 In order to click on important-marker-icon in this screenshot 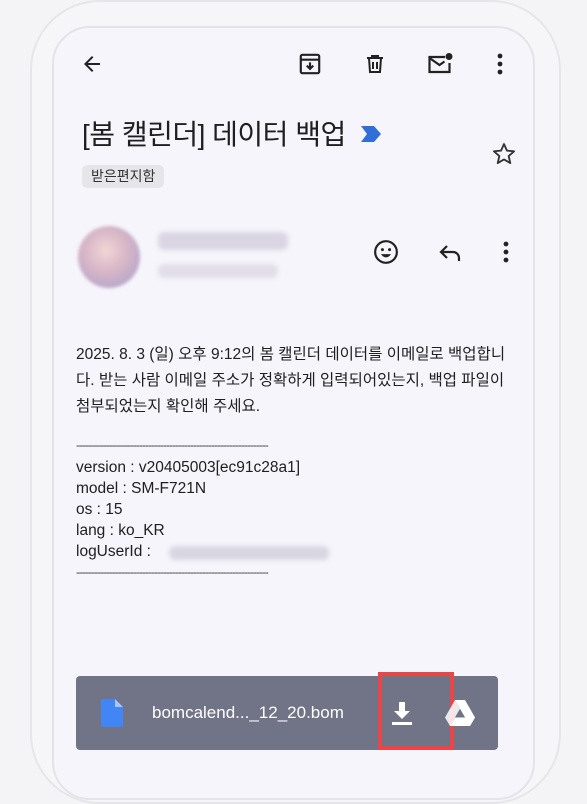, I will do `click(371, 134)`.